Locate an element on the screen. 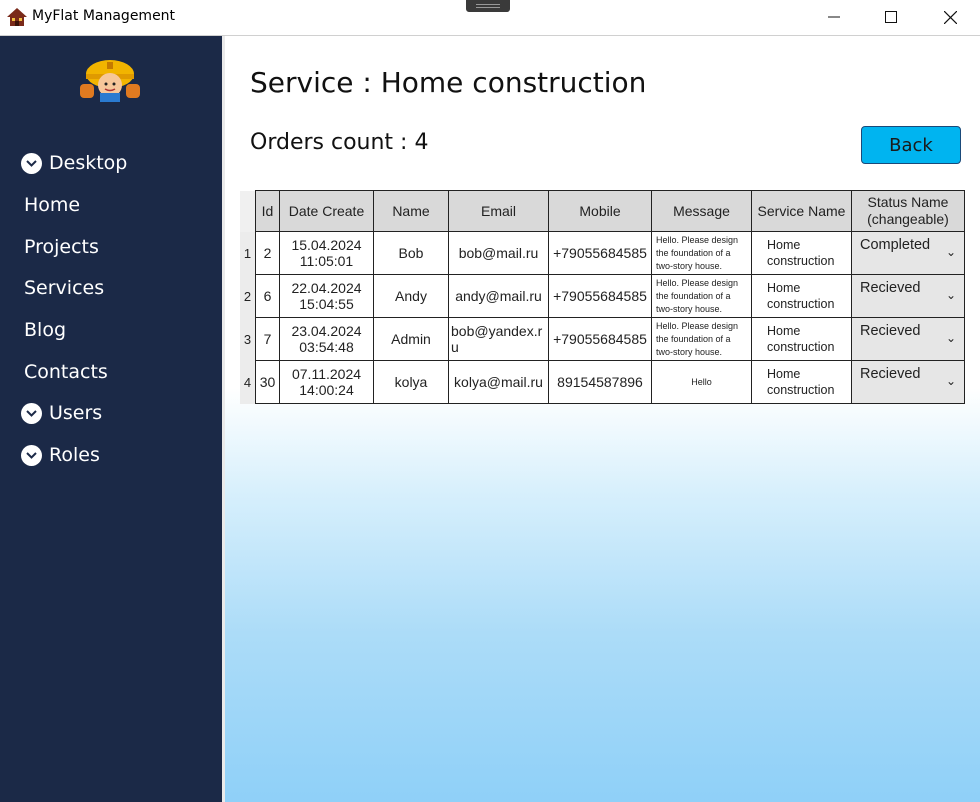 The image size is (980, 802). column-header-status-name: Status Name (changeable) is located at coordinates (908, 211).